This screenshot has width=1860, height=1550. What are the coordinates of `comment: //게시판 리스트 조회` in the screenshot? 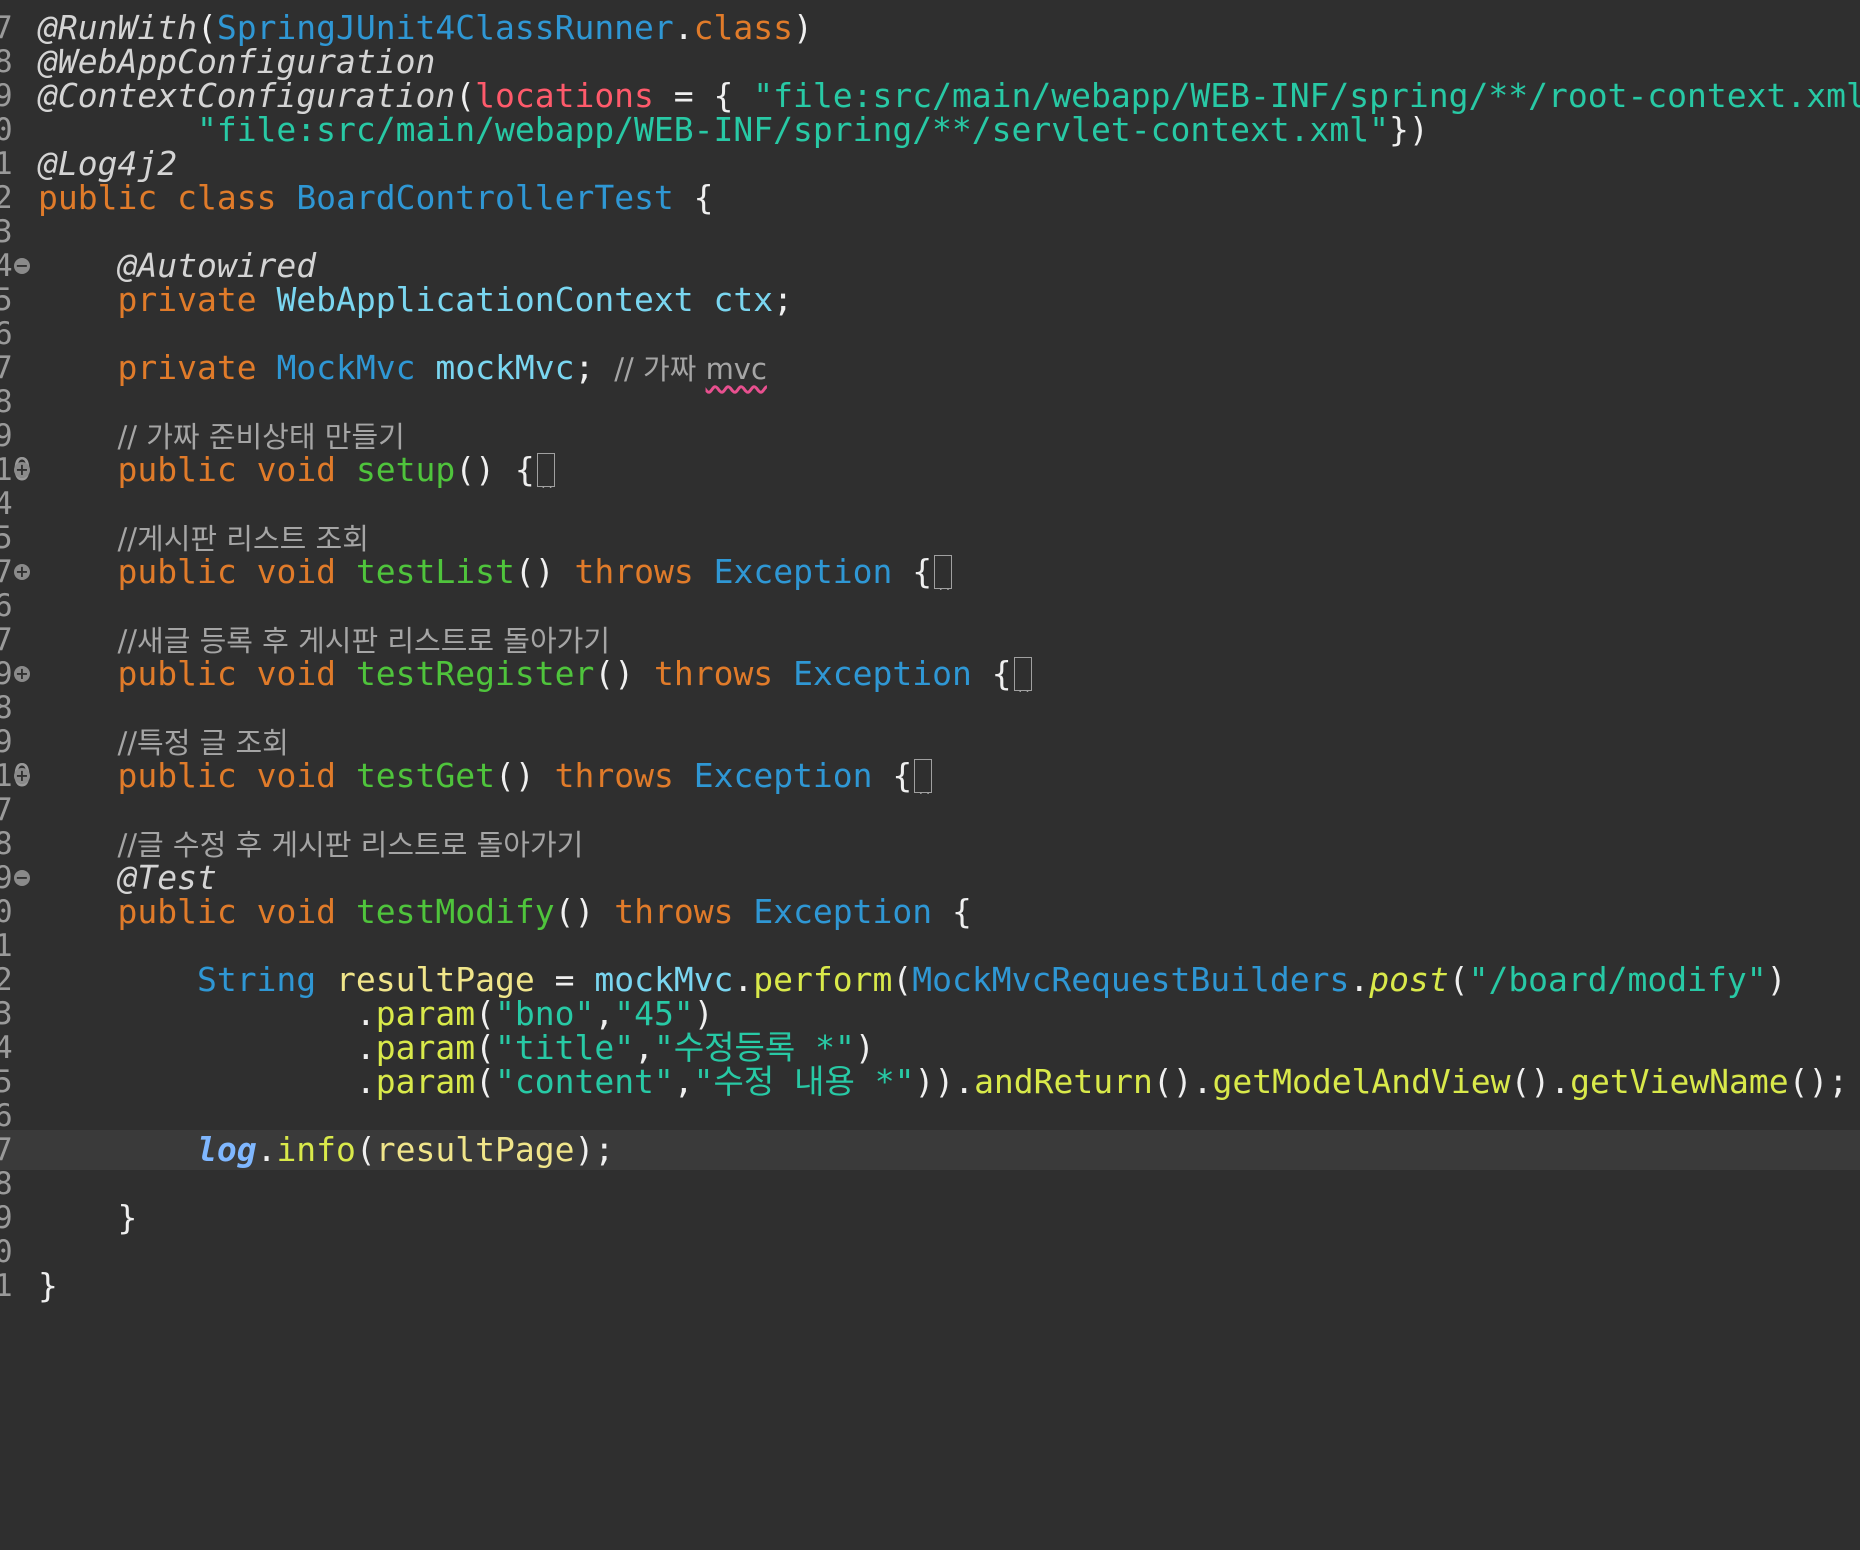 It's located at (243, 539).